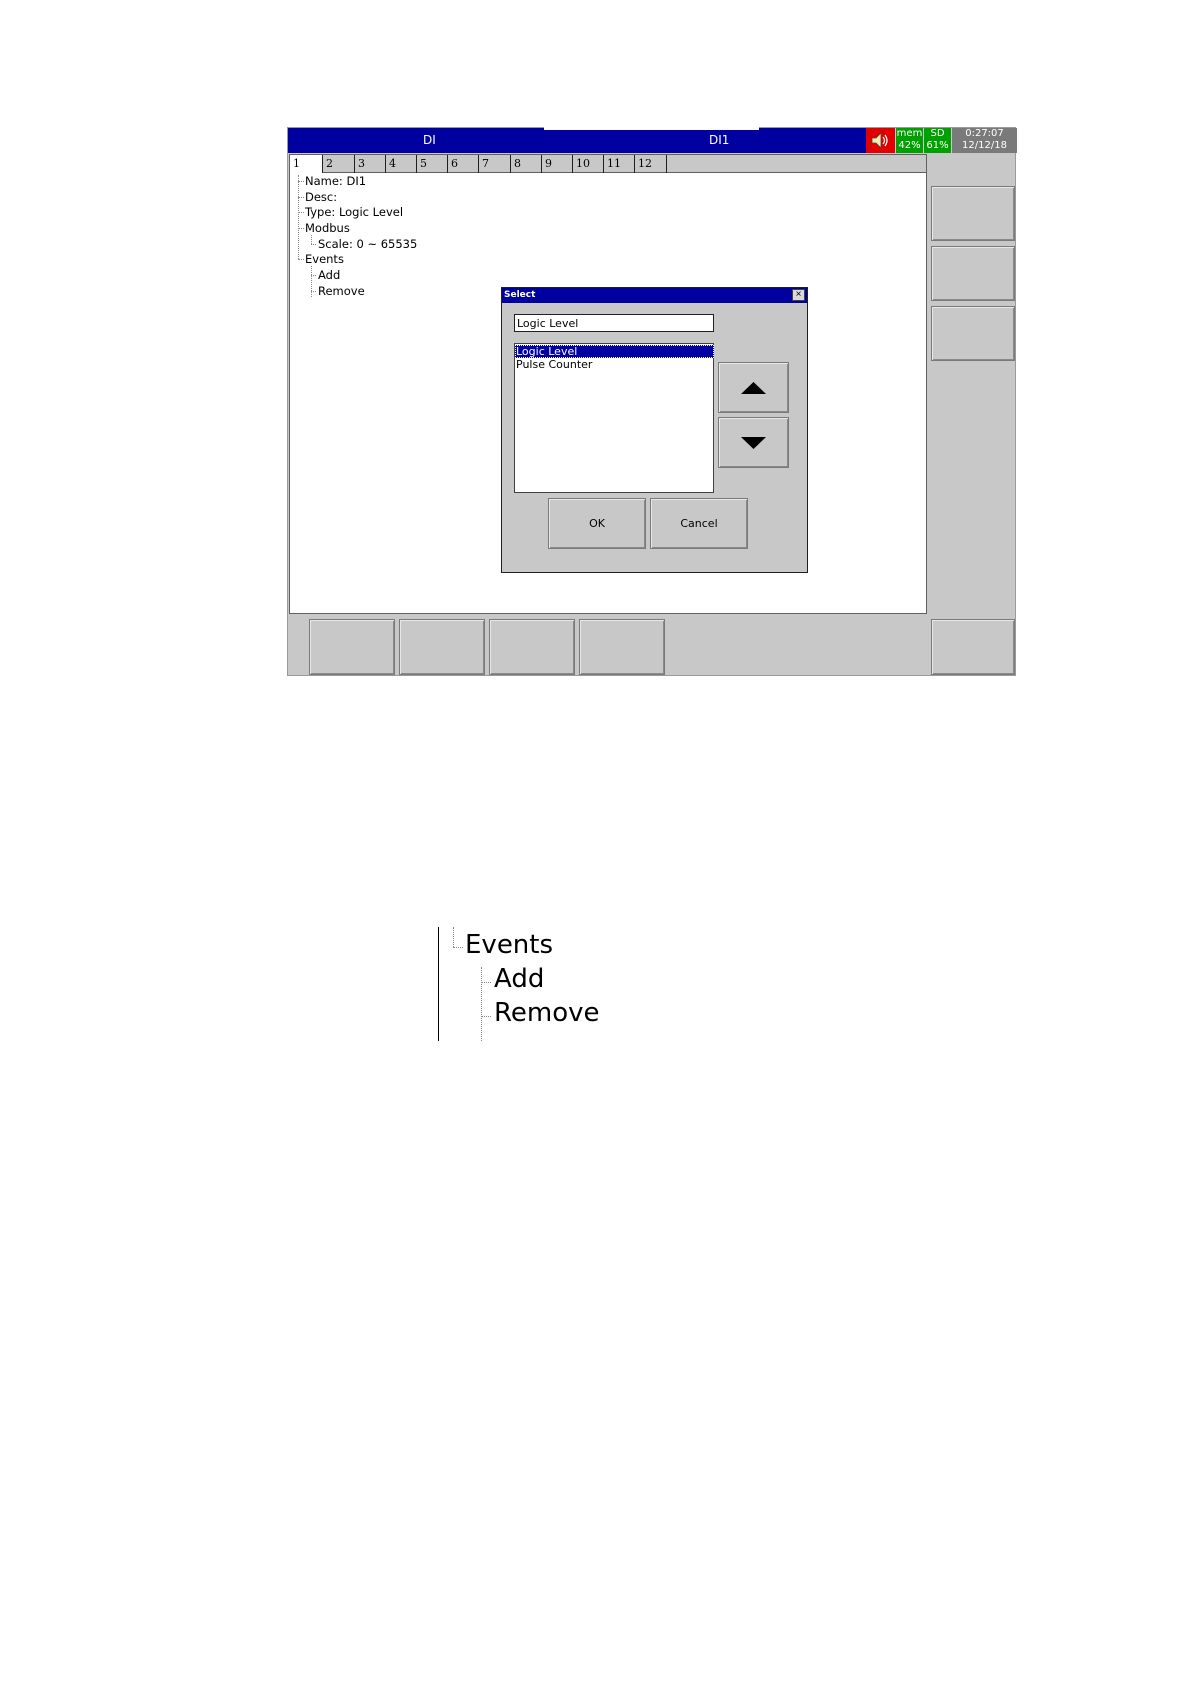  I want to click on tab-10: 10, so click(588, 164).